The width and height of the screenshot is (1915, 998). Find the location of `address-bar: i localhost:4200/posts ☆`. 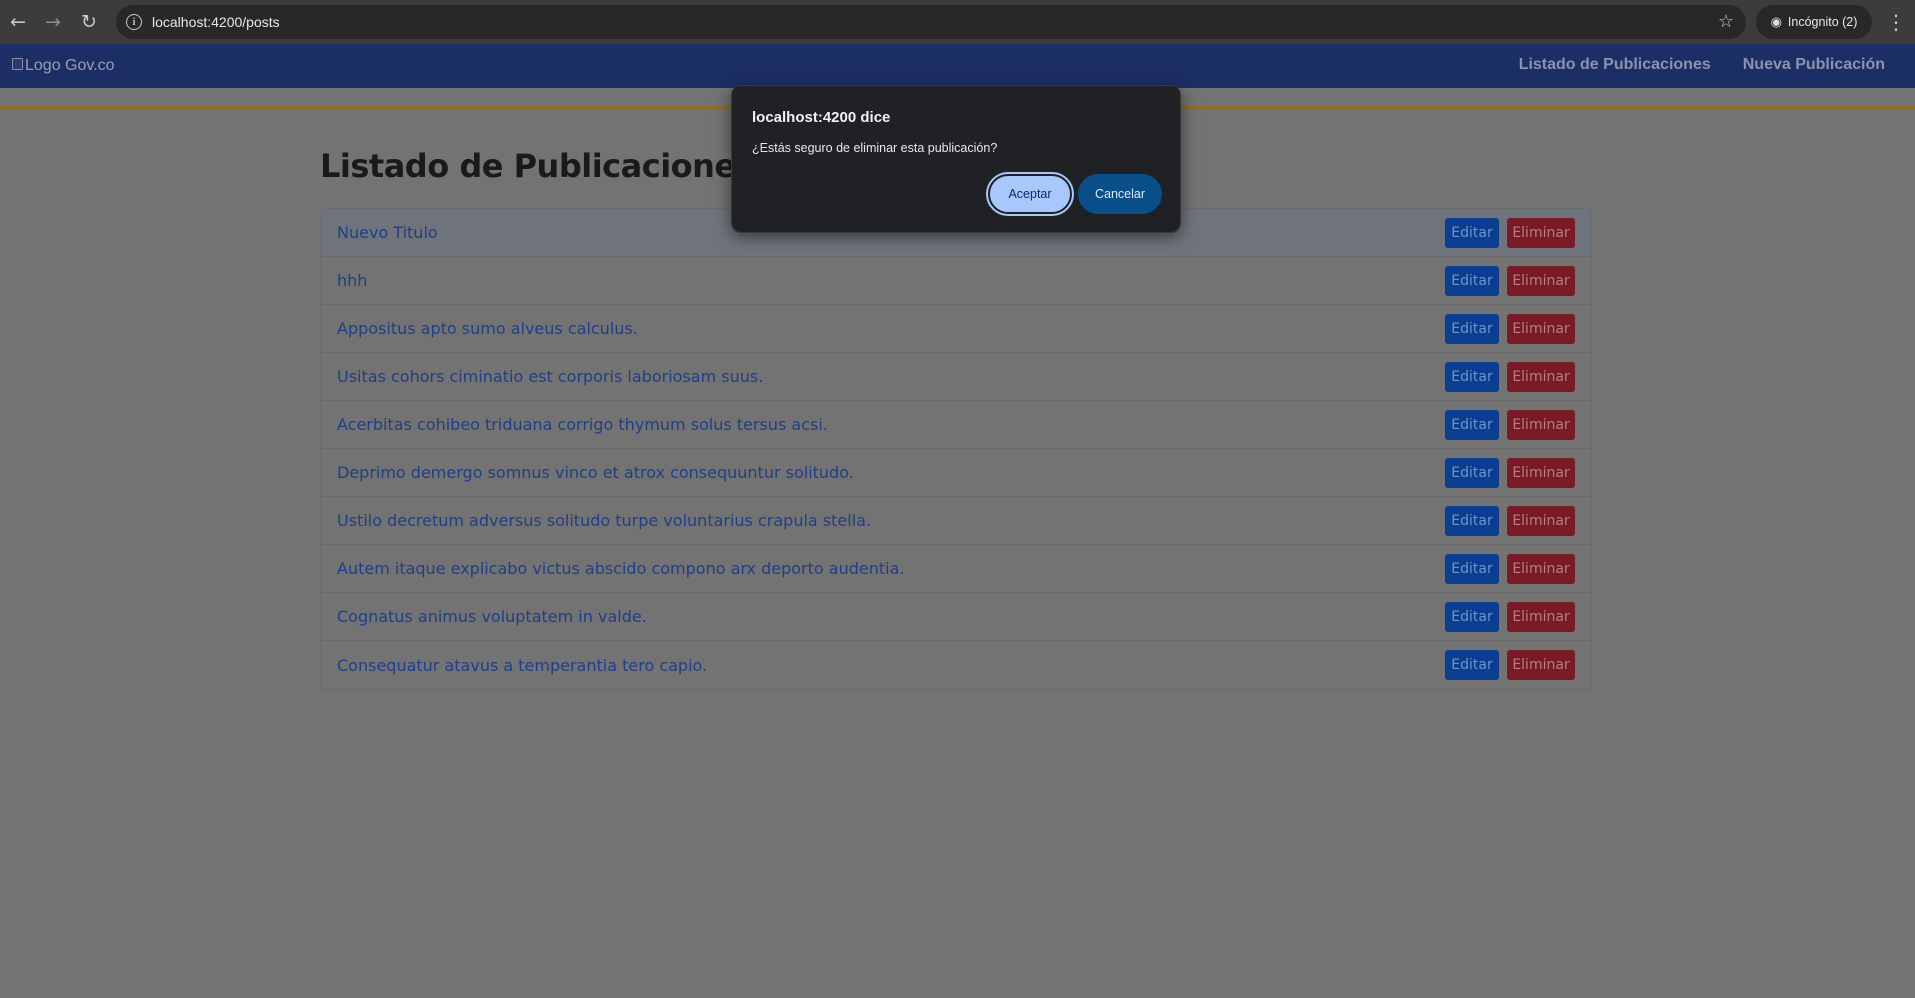

address-bar: i localhost:4200/posts ☆ is located at coordinates (931, 22).